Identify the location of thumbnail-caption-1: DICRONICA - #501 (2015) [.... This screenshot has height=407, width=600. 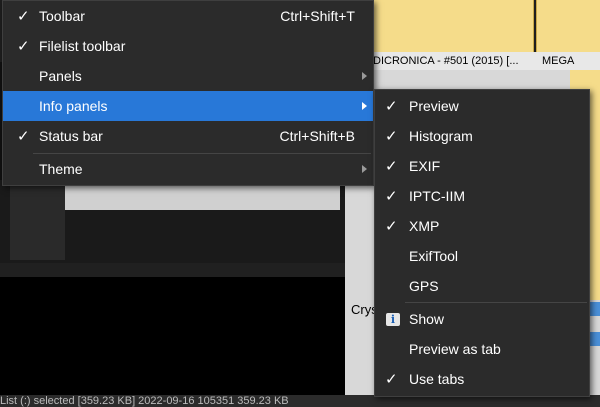
(446, 61).